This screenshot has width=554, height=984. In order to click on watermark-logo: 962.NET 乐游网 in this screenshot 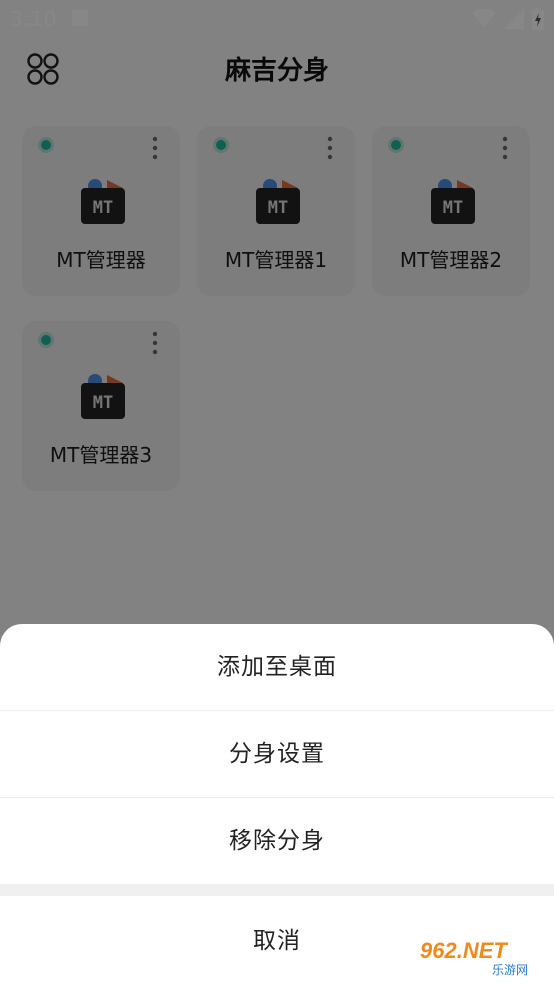, I will do `click(481, 956)`.